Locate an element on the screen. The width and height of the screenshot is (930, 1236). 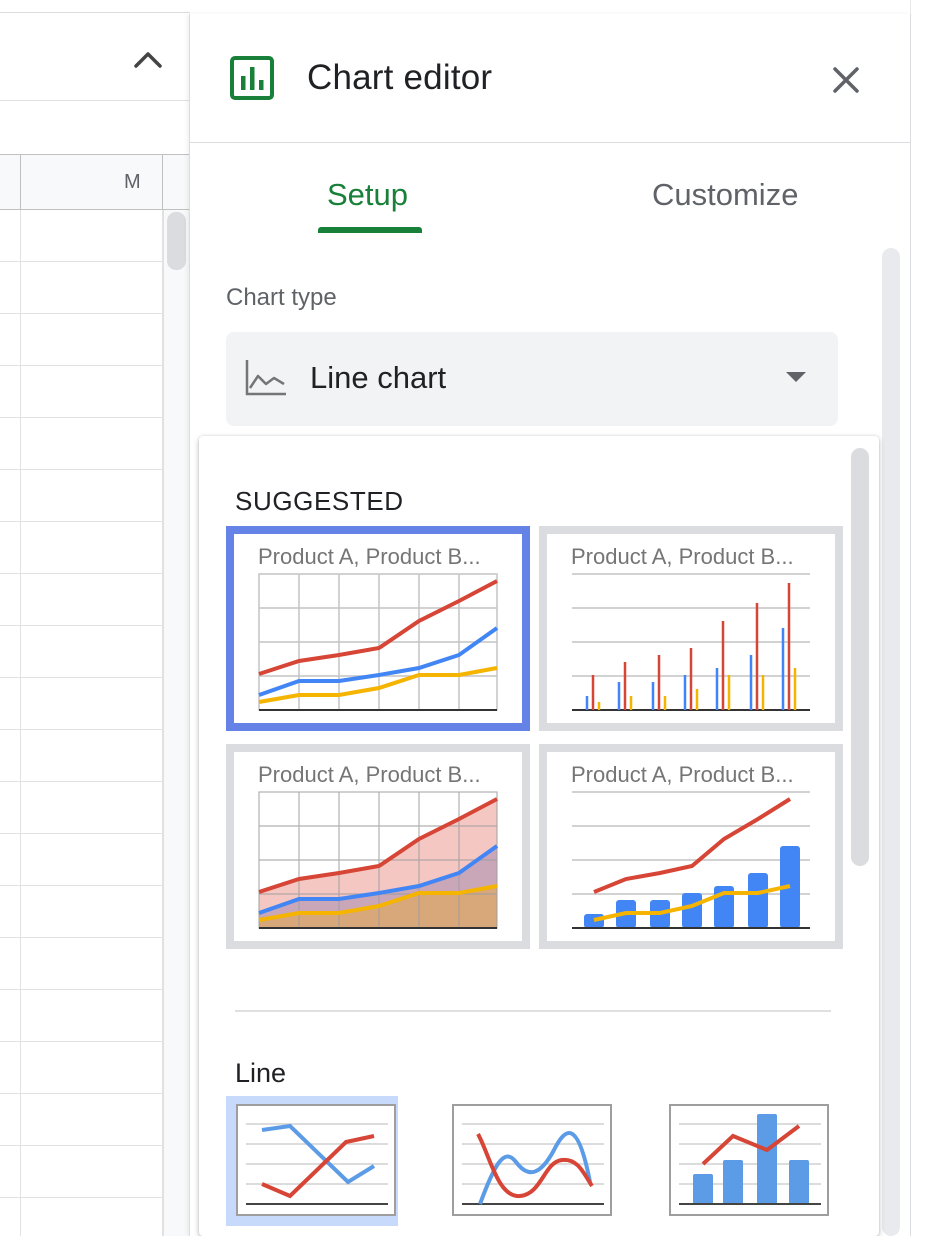
collapse-menus-button is located at coordinates (148, 59).